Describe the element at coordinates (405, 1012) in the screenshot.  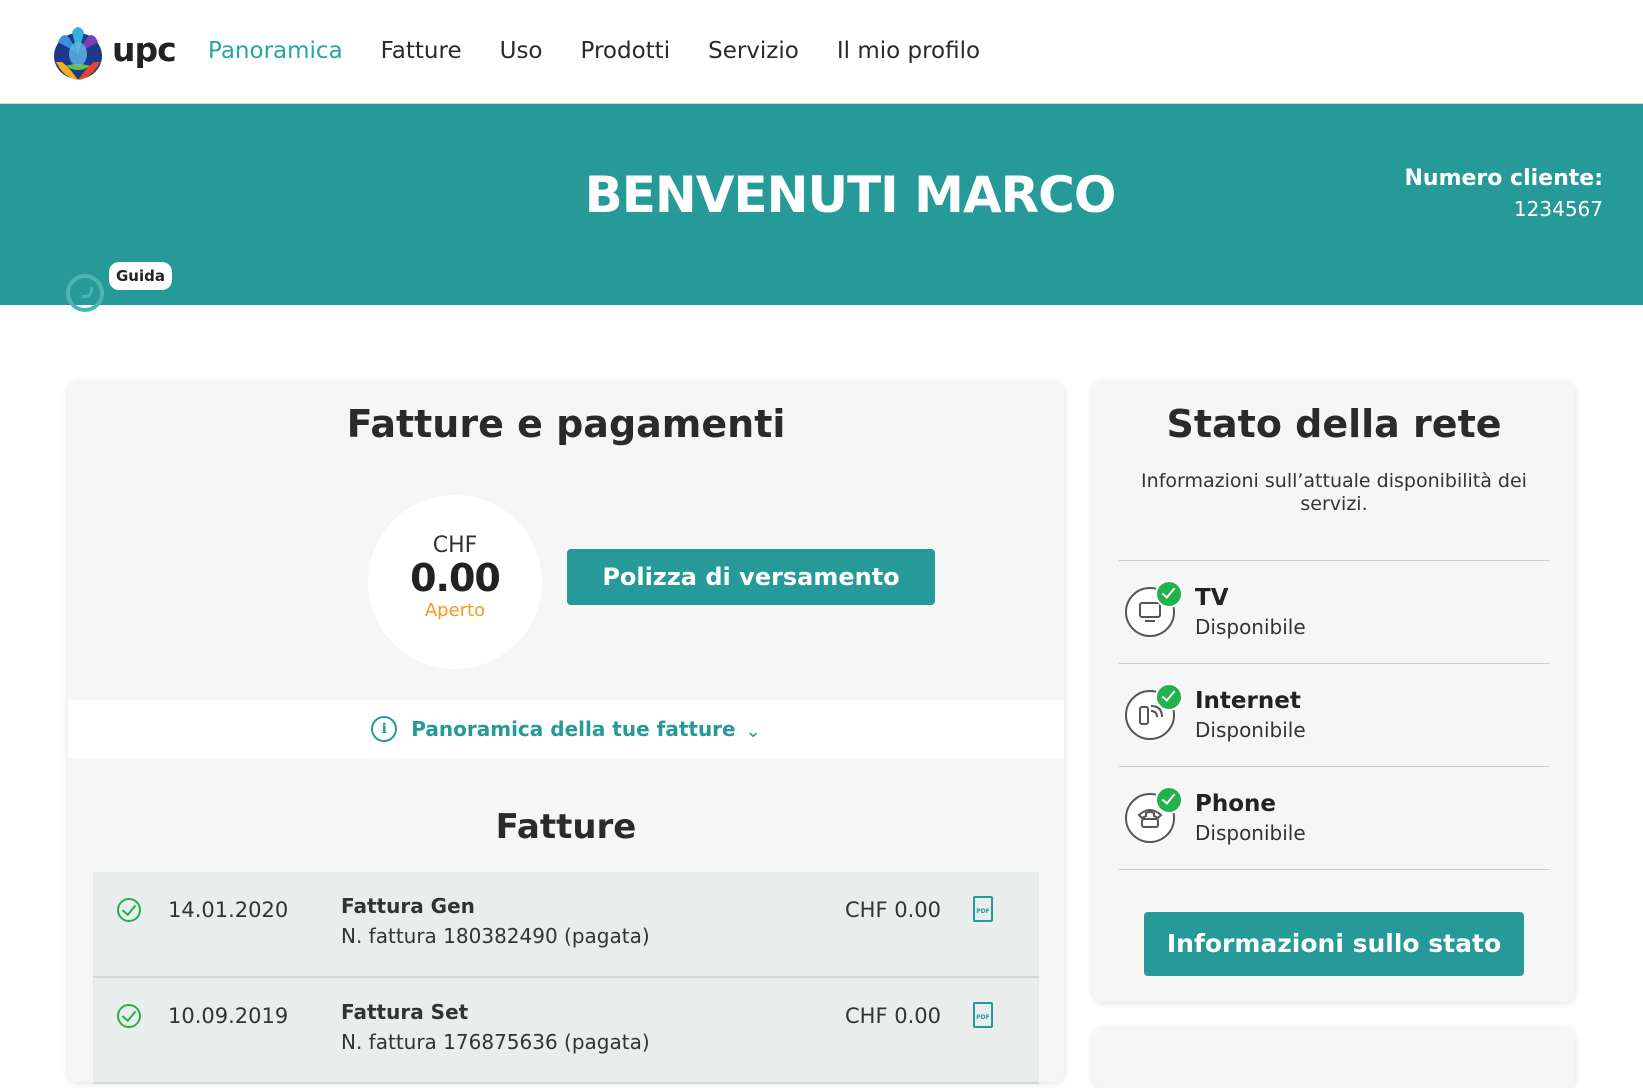
I see `invoice-name: Fattura Set` at that location.